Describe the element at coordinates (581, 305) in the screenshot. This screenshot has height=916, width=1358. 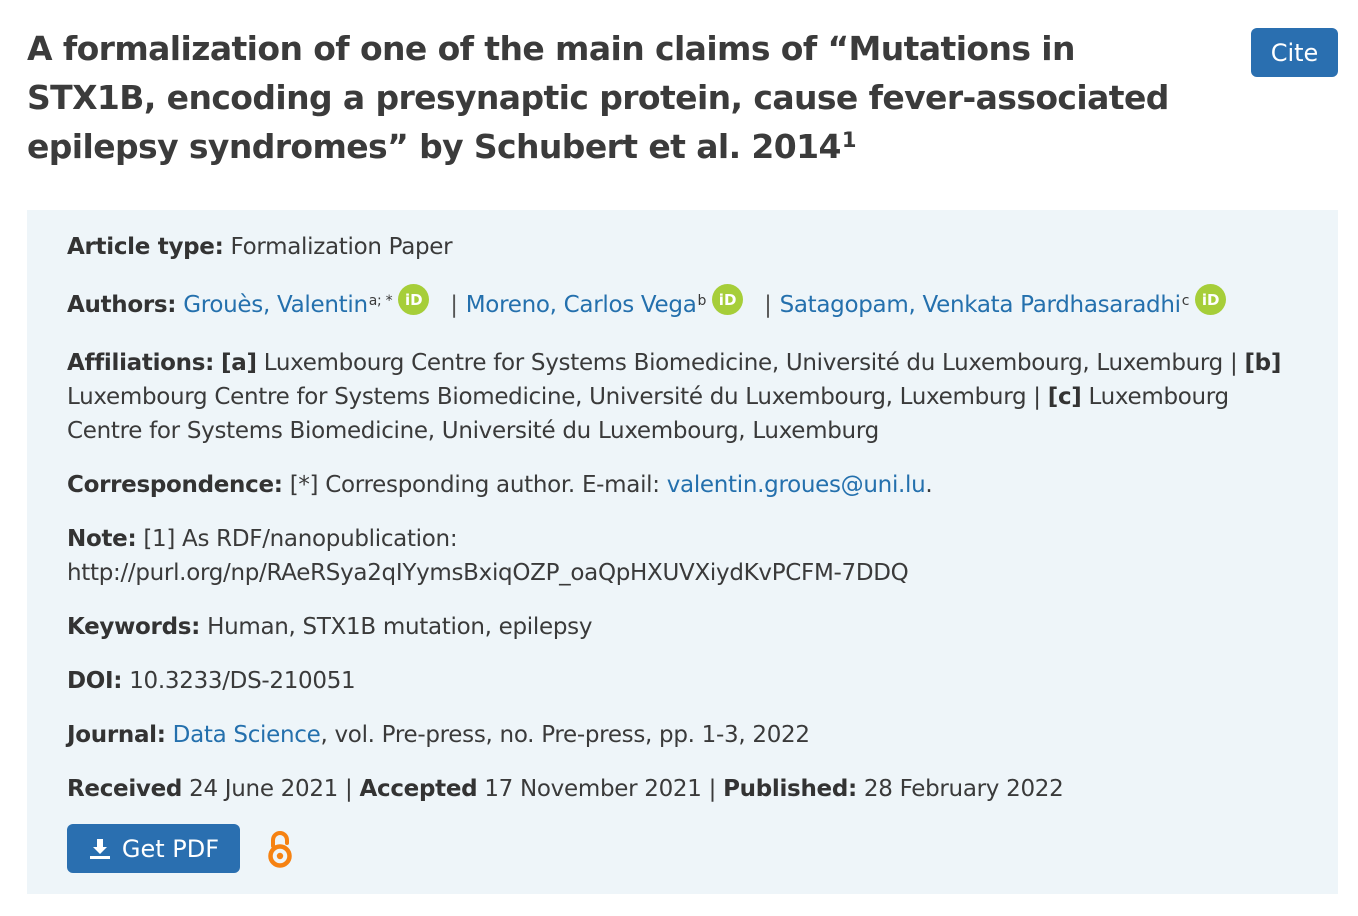
I see `author-link-moreno: Moreno, Carlos Vega` at that location.